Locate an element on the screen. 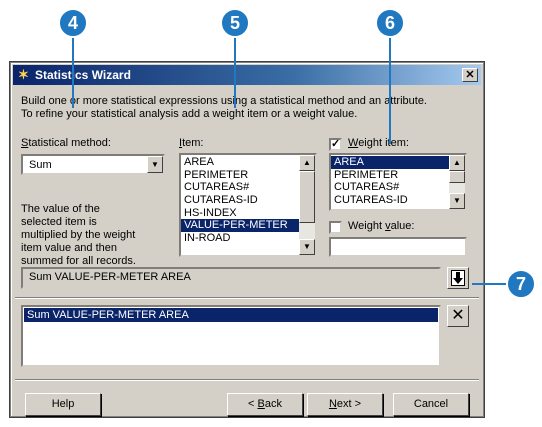  chevron-down-icon: ▼ is located at coordinates (155, 164).